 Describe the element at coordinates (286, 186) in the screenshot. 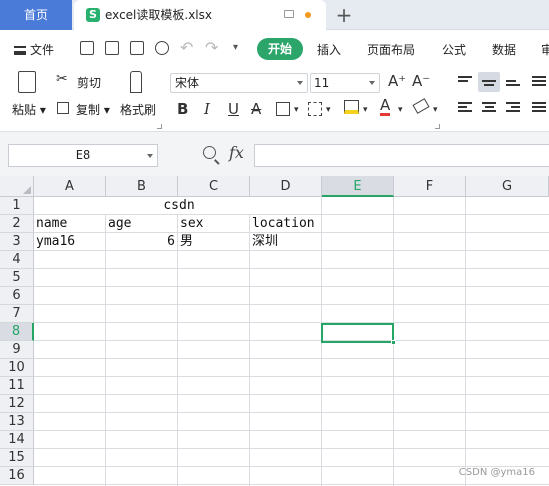

I see `column-header-d: D` at that location.